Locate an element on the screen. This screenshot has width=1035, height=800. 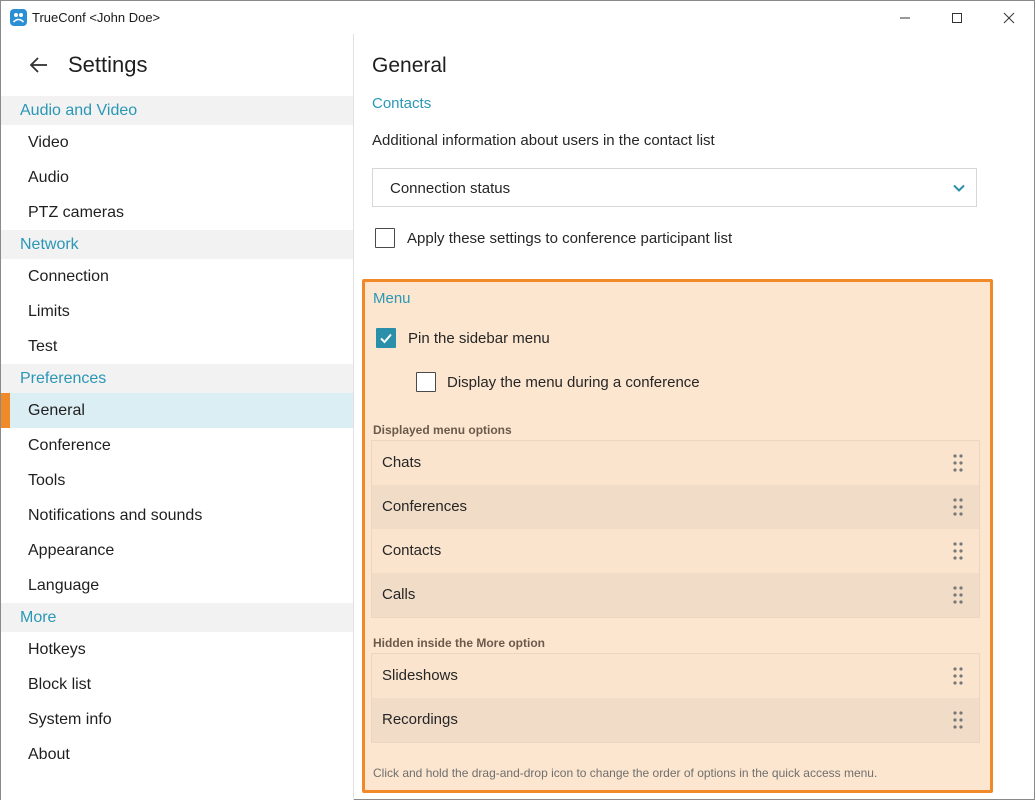
option-label: Calls is located at coordinates (399, 594).